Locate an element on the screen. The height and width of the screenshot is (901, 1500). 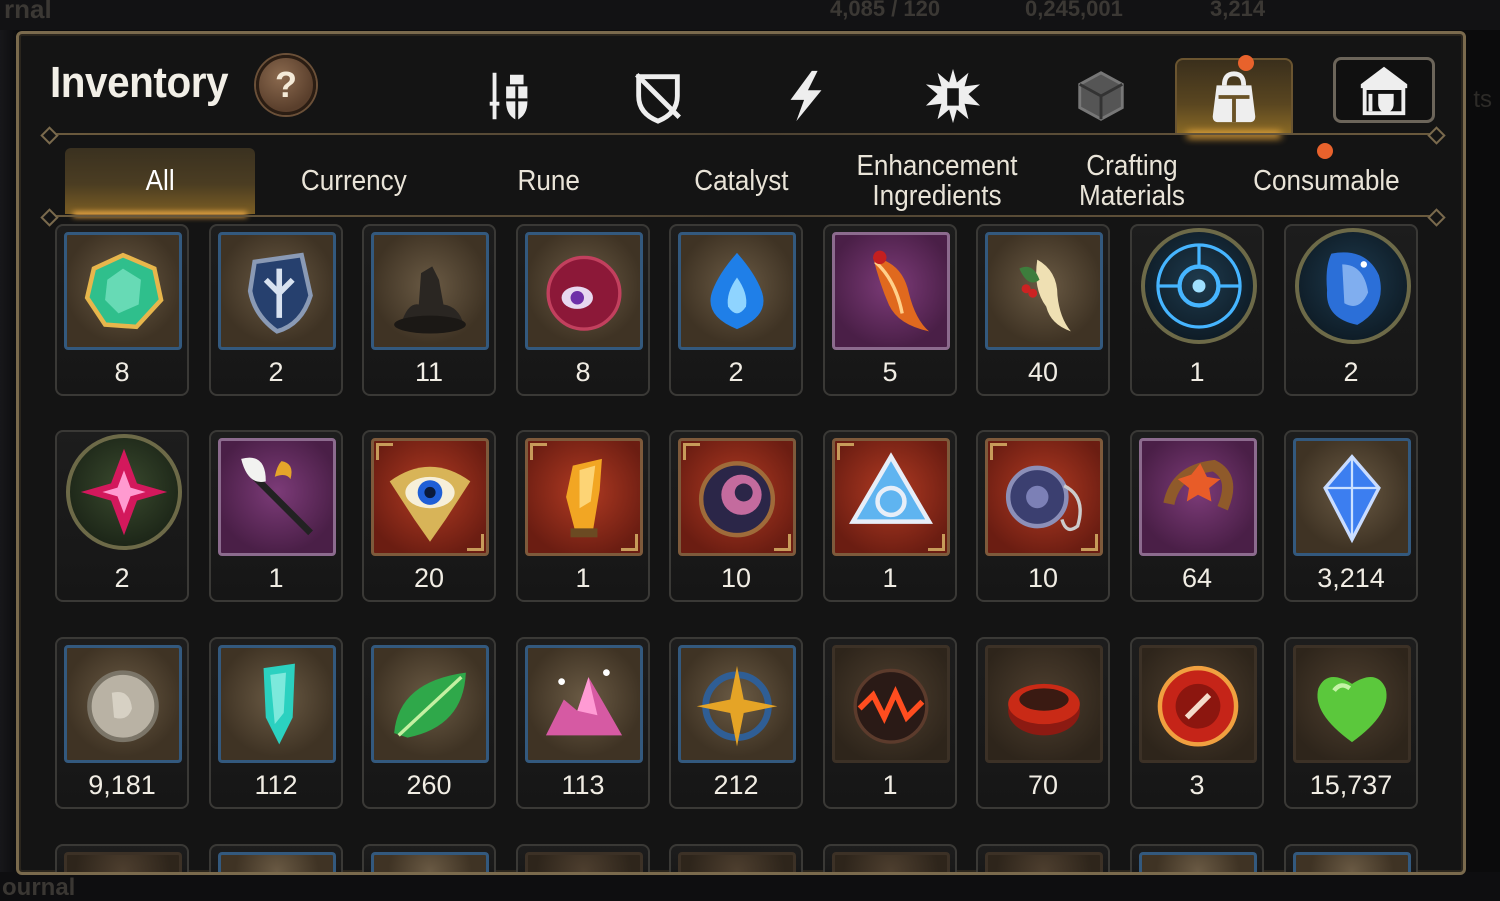
tab-currency: Currency is located at coordinates (353, 181).